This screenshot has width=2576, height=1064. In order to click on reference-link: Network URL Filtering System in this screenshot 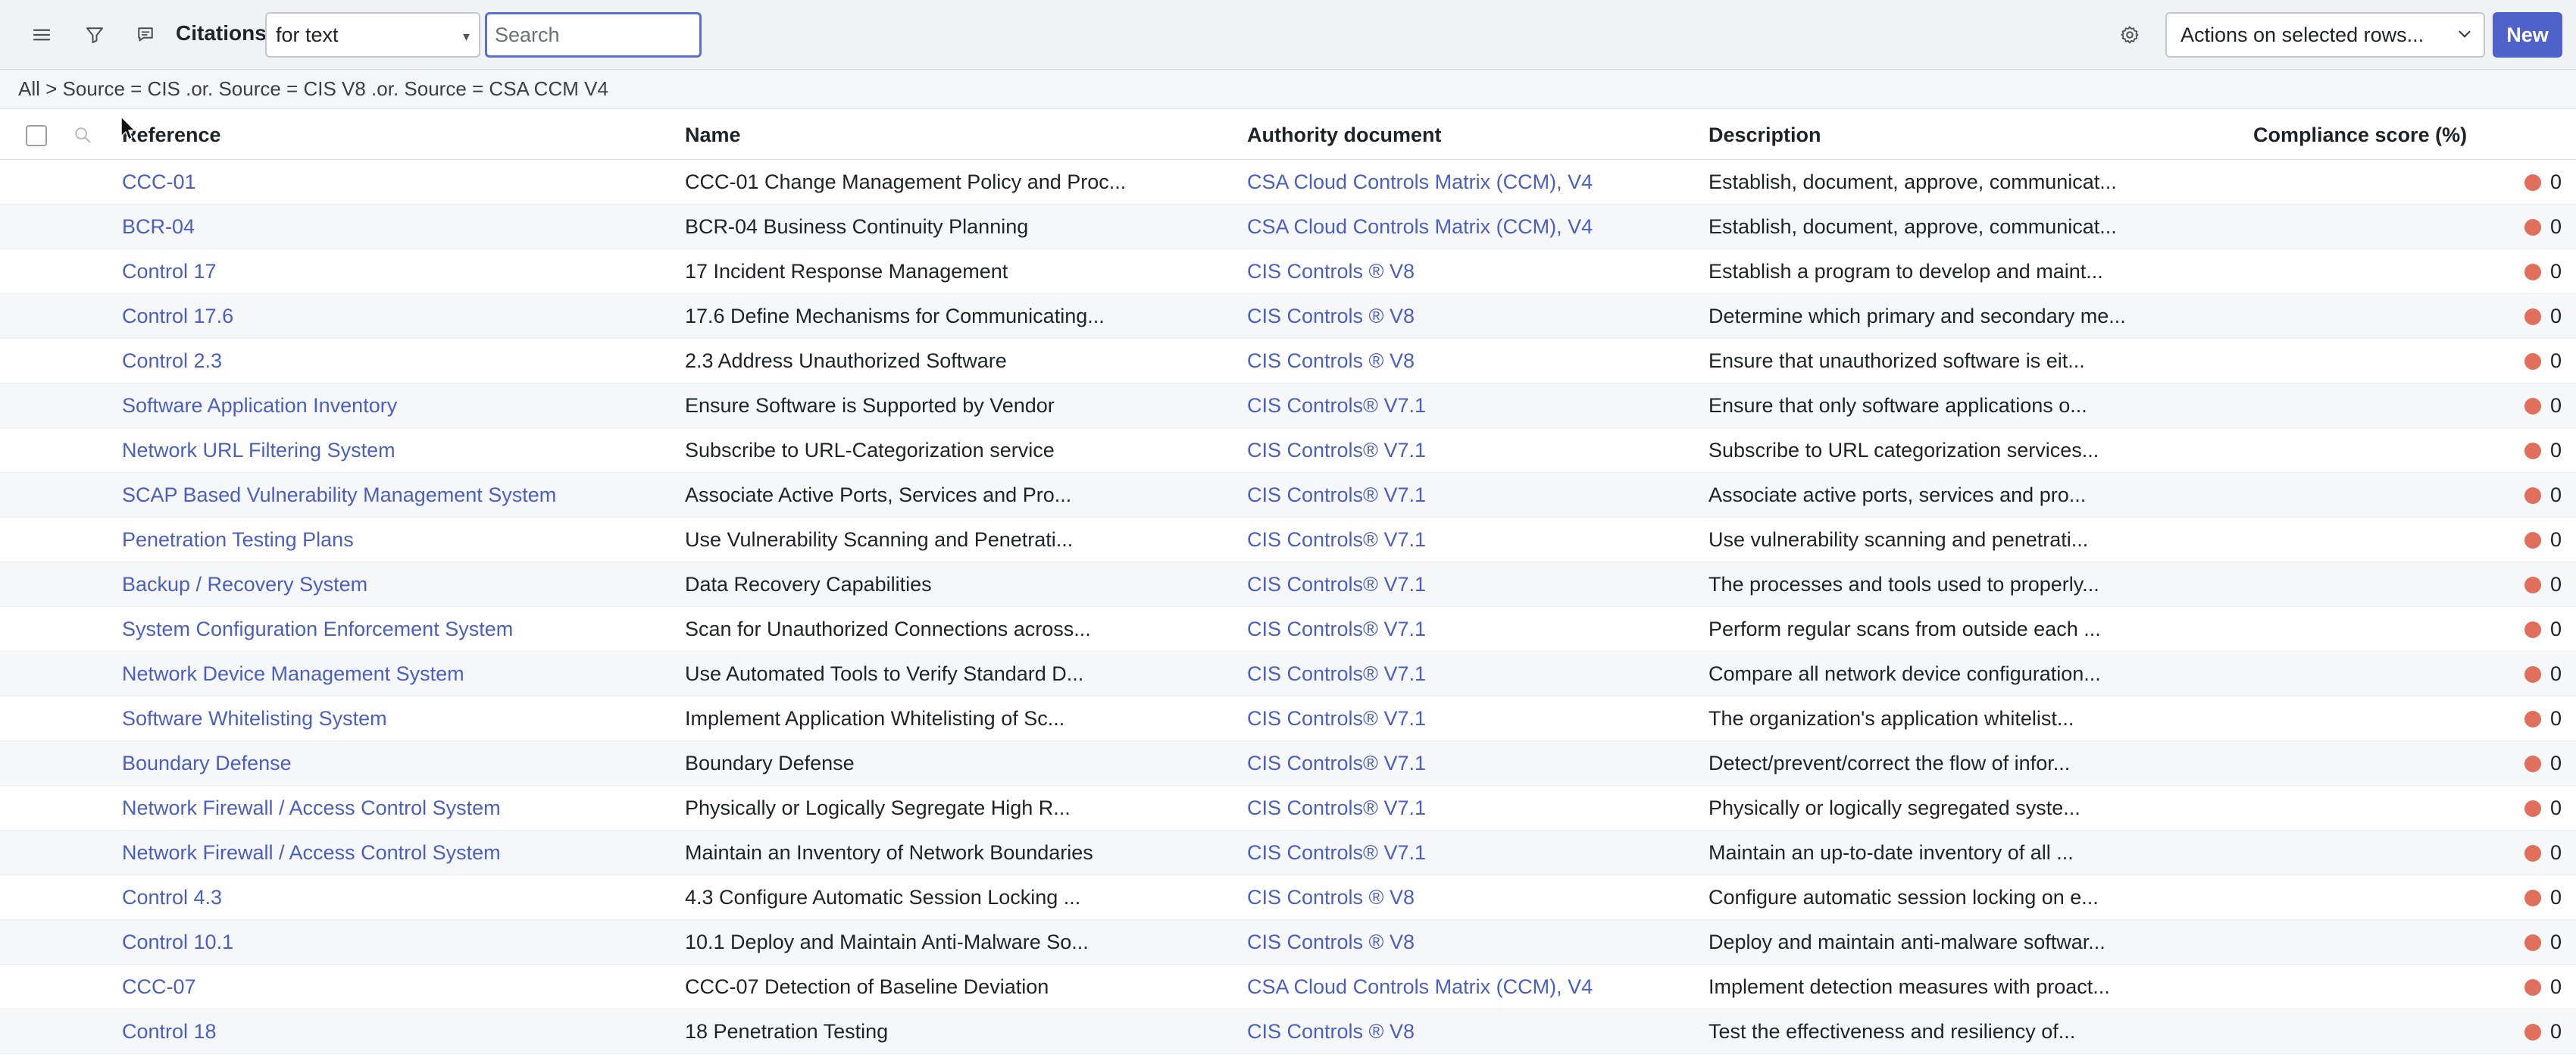, I will do `click(258, 451)`.